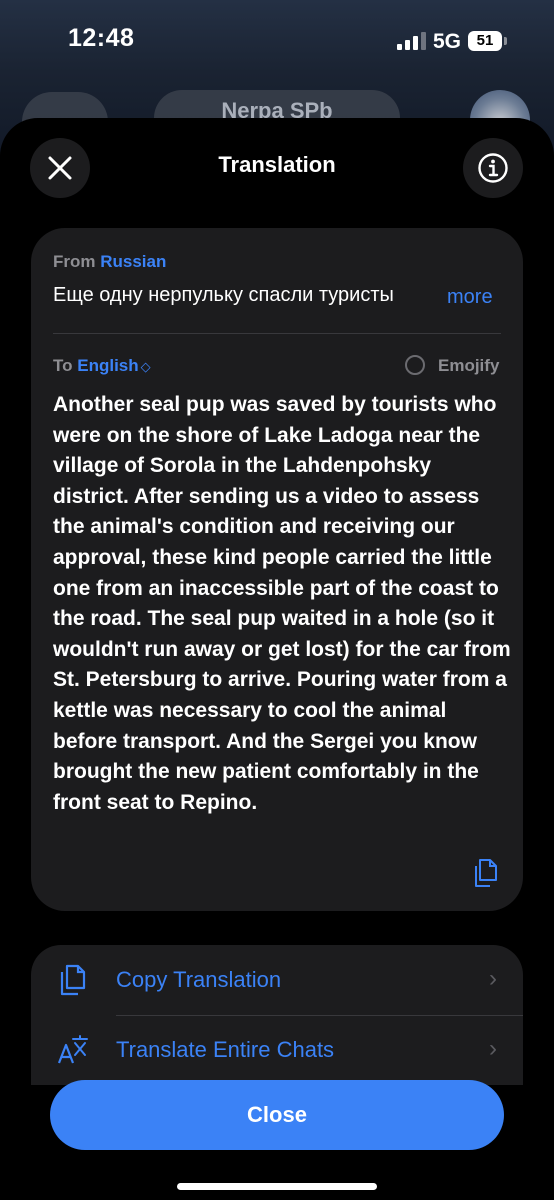 This screenshot has height=1200, width=554. What do you see at coordinates (199, 979) in the screenshot?
I see `copy-translation-label: Copy Translation` at bounding box center [199, 979].